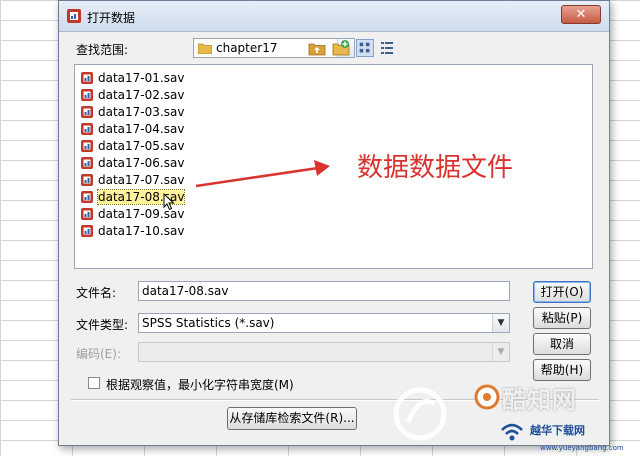 The image size is (640, 456). Describe the element at coordinates (581, 14) in the screenshot. I see `close-button: ✕` at that location.